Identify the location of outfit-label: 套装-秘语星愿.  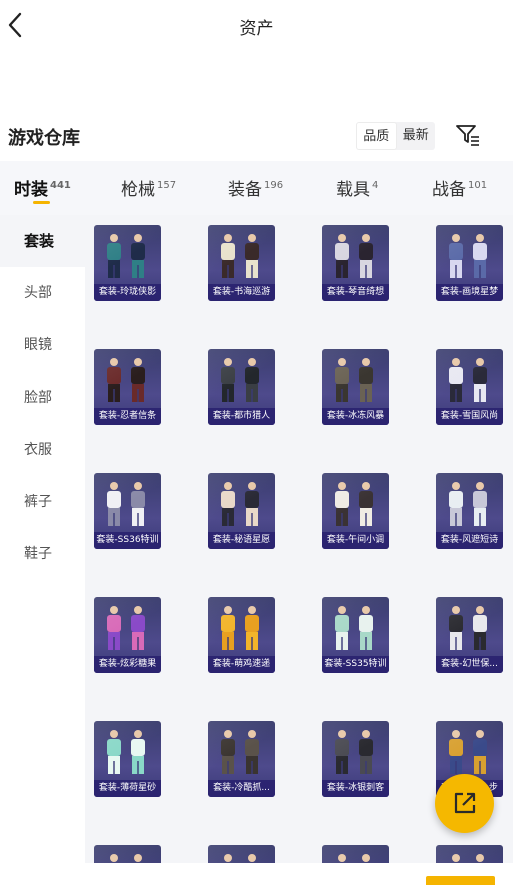
(241, 540).